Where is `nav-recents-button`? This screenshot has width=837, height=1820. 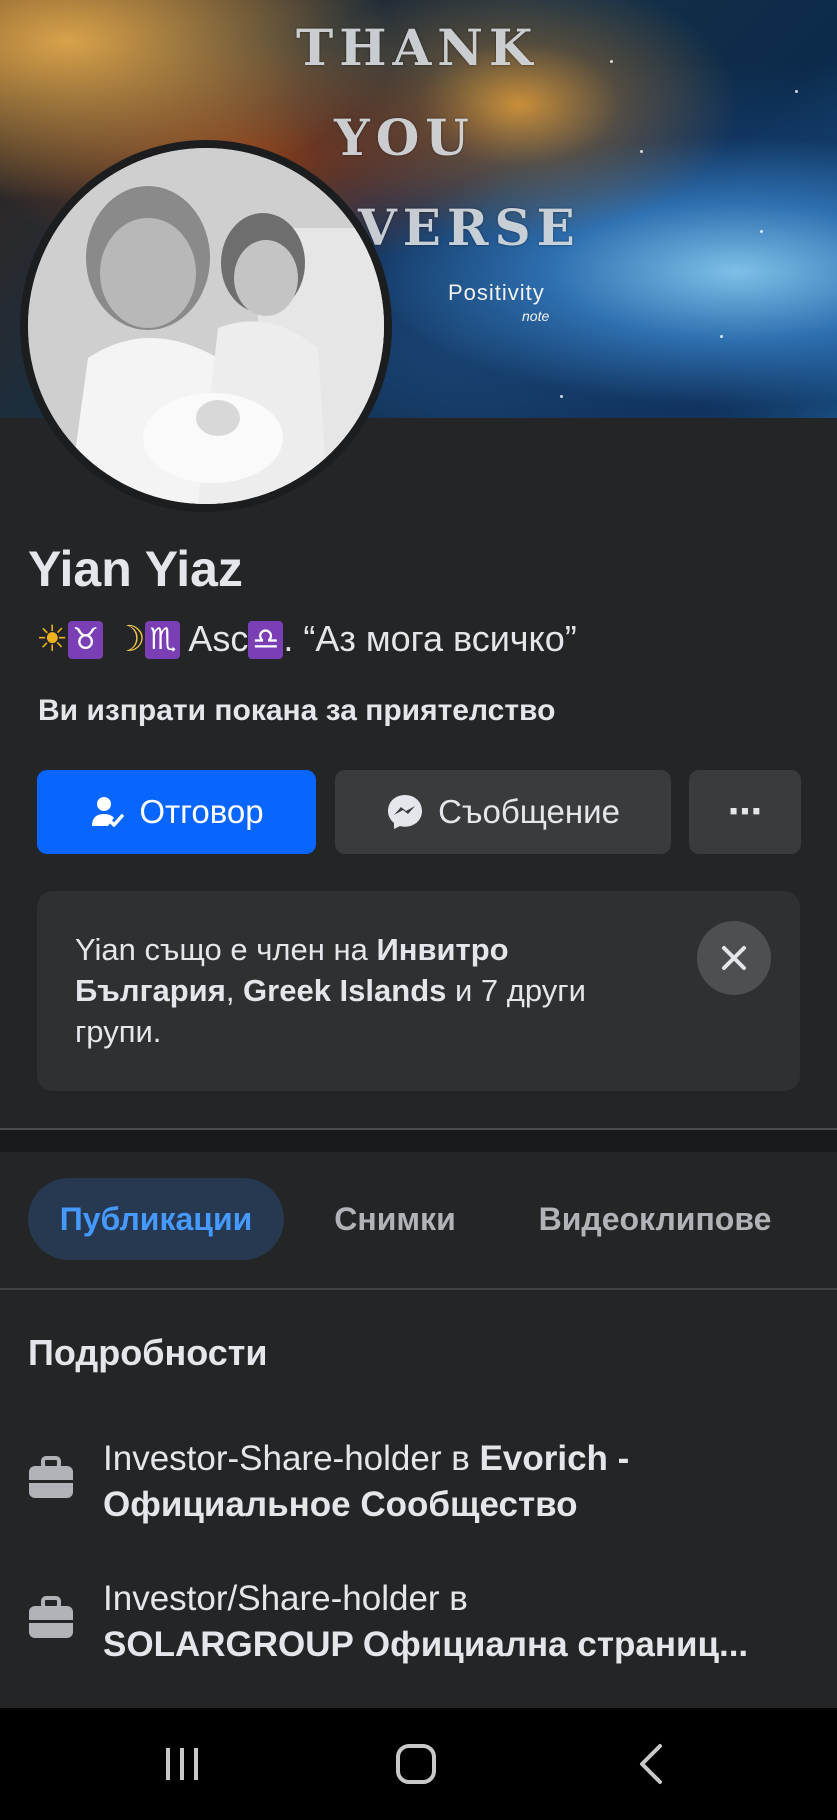 nav-recents-button is located at coordinates (182, 1764).